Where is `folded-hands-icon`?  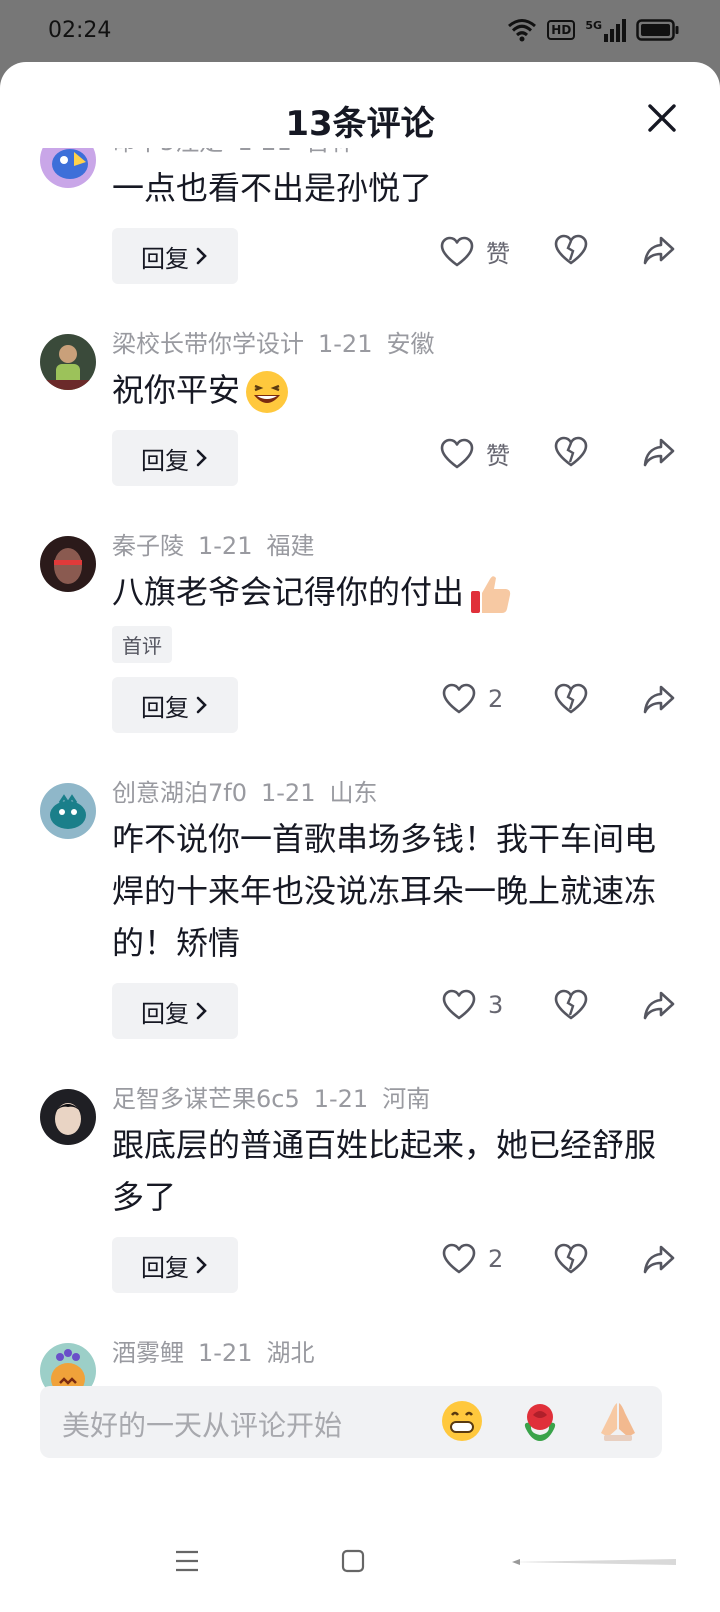 folded-hands-icon is located at coordinates (618, 1421).